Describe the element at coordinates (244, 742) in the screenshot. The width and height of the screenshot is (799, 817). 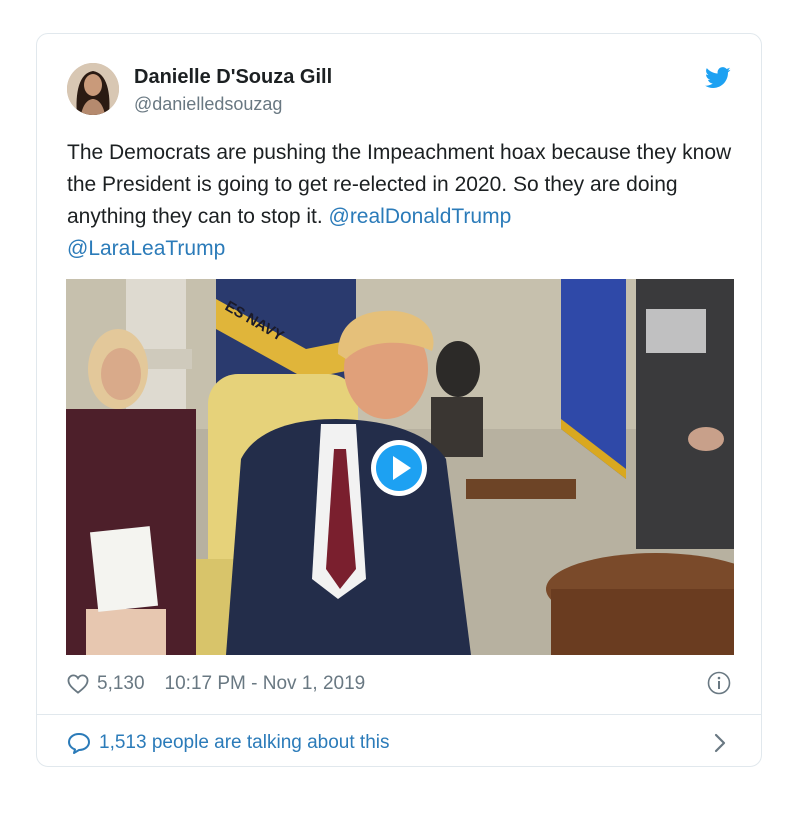
I see `conversation-label: 1,513 people are talking about this` at that location.